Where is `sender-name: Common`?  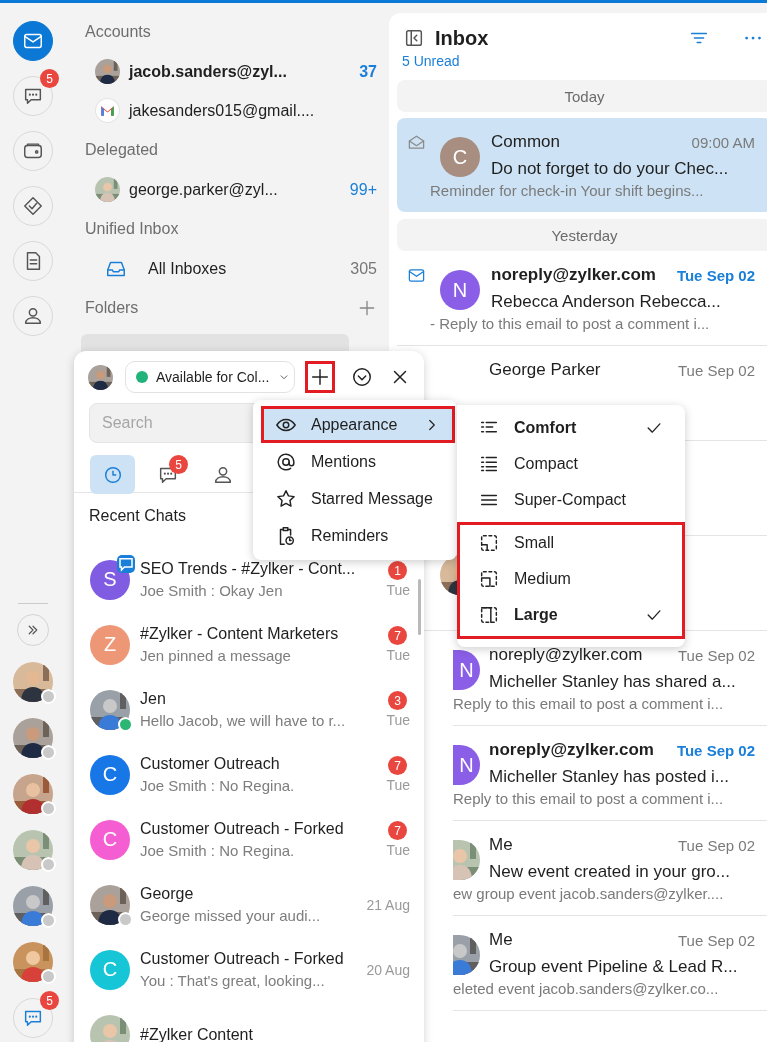
sender-name: Common is located at coordinates (525, 142).